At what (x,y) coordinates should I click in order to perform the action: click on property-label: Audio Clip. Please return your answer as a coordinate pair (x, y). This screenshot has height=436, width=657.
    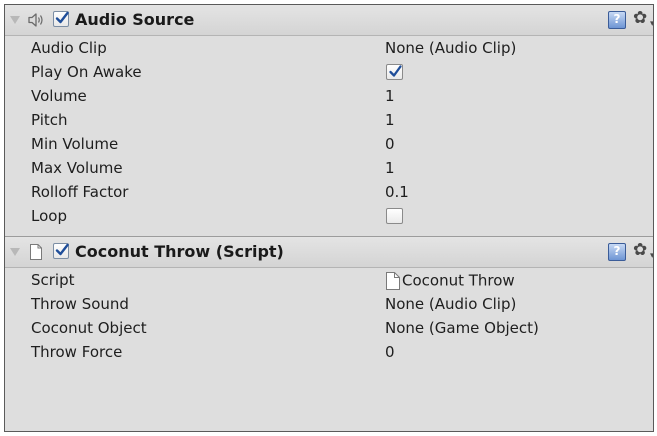
    Looking at the image, I should click on (69, 48).